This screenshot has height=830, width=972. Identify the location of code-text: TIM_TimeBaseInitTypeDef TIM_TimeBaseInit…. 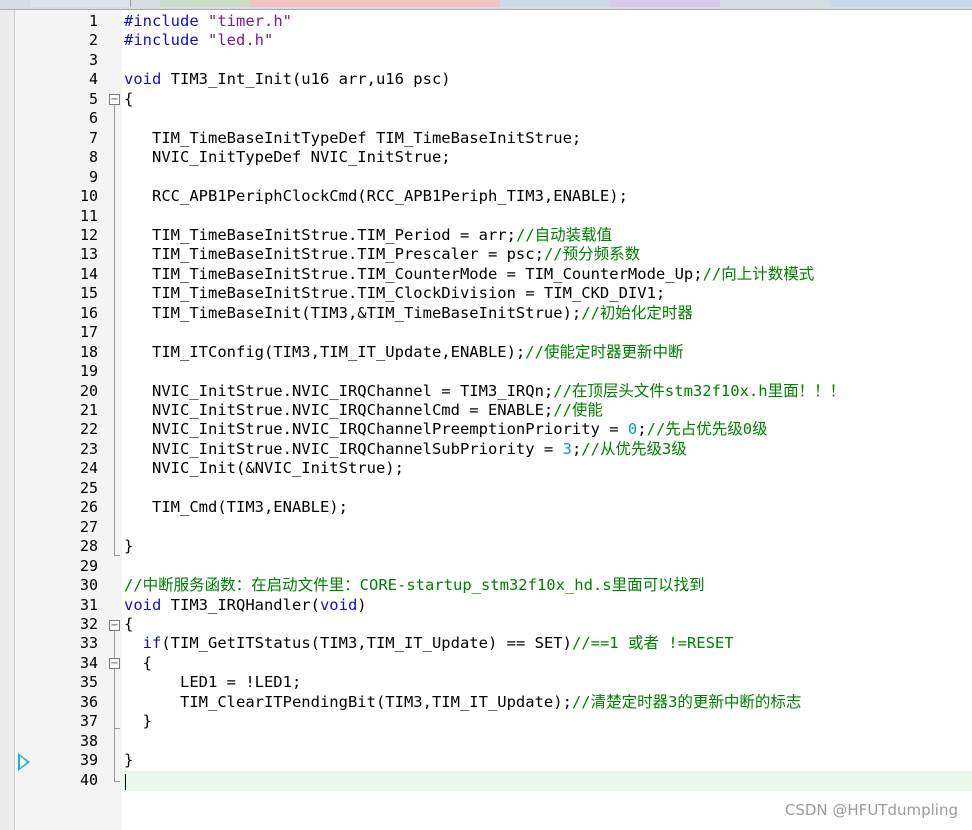
(352, 139).